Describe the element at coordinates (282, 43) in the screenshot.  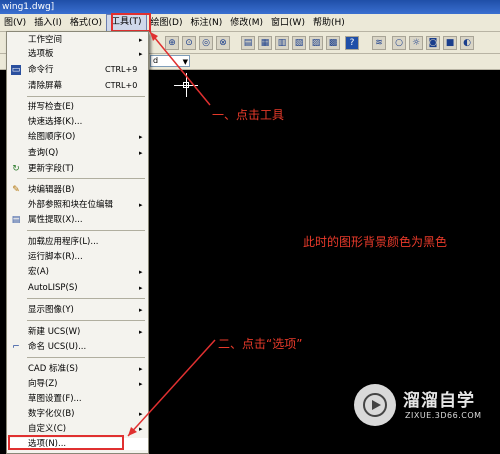
I see `tool-palette-icon: ▥` at that location.